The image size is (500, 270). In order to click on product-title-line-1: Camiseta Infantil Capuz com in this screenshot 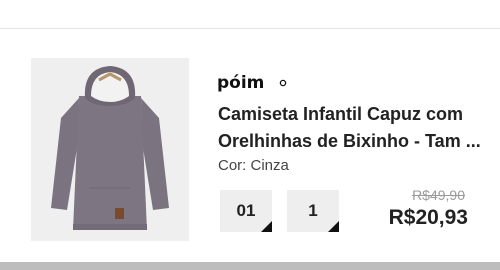, I will do `click(341, 114)`.